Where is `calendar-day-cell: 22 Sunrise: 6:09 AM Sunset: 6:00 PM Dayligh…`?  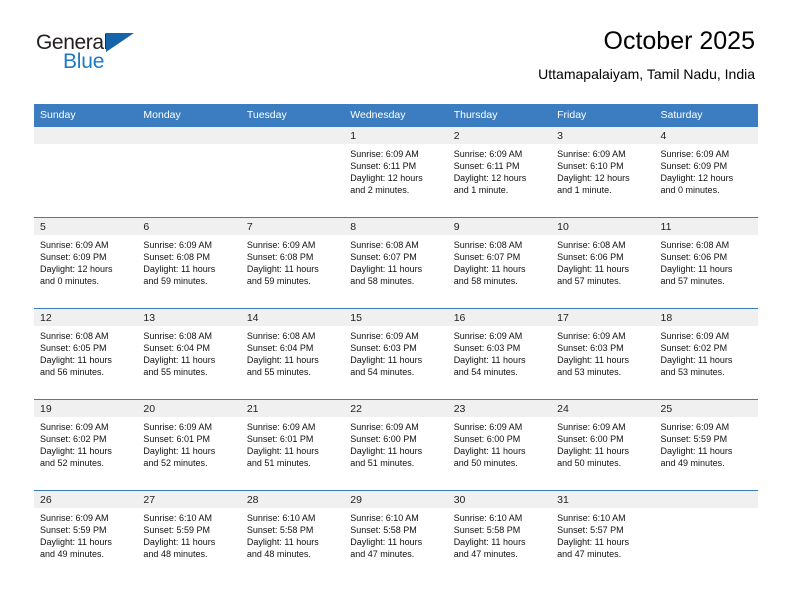 calendar-day-cell: 22 Sunrise: 6:09 AM Sunset: 6:00 PM Dayligh… is located at coordinates (396, 445).